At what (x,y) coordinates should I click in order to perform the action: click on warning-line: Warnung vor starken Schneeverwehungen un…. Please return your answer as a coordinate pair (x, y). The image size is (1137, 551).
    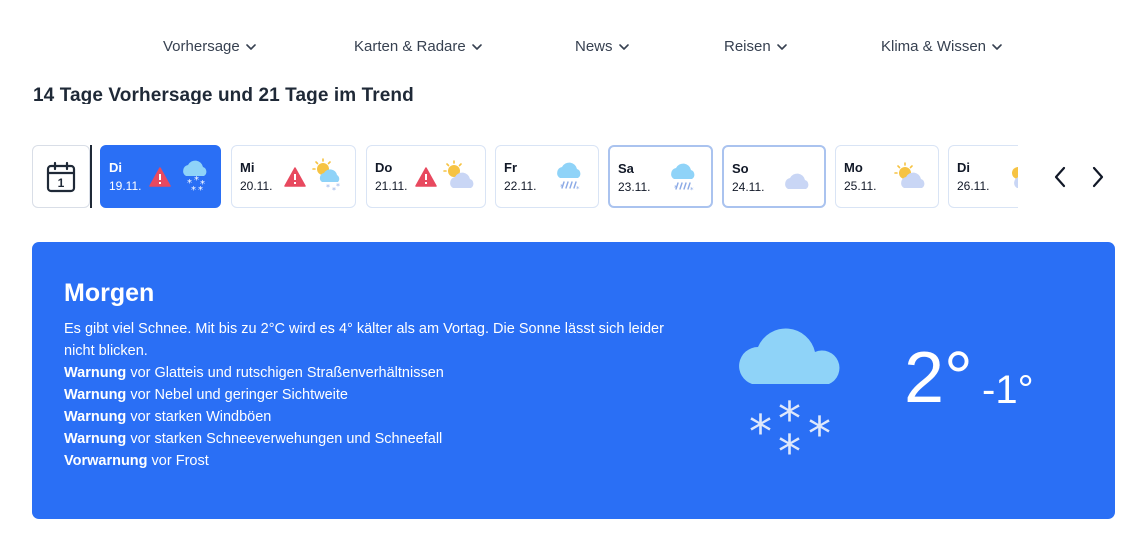
    Looking at the image, I should click on (364, 439).